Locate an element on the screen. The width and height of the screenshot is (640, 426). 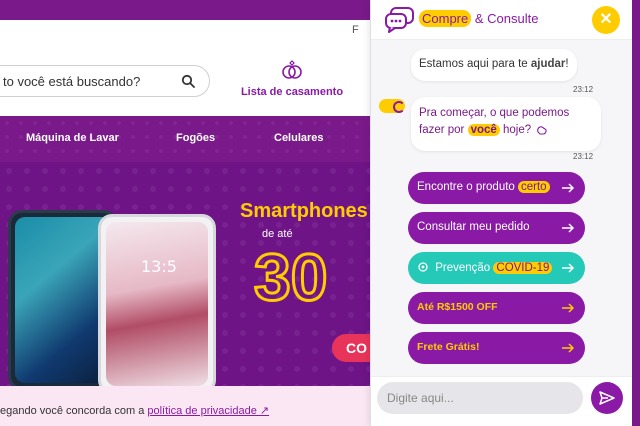
promo-percent: 30 is located at coordinates (290, 277).